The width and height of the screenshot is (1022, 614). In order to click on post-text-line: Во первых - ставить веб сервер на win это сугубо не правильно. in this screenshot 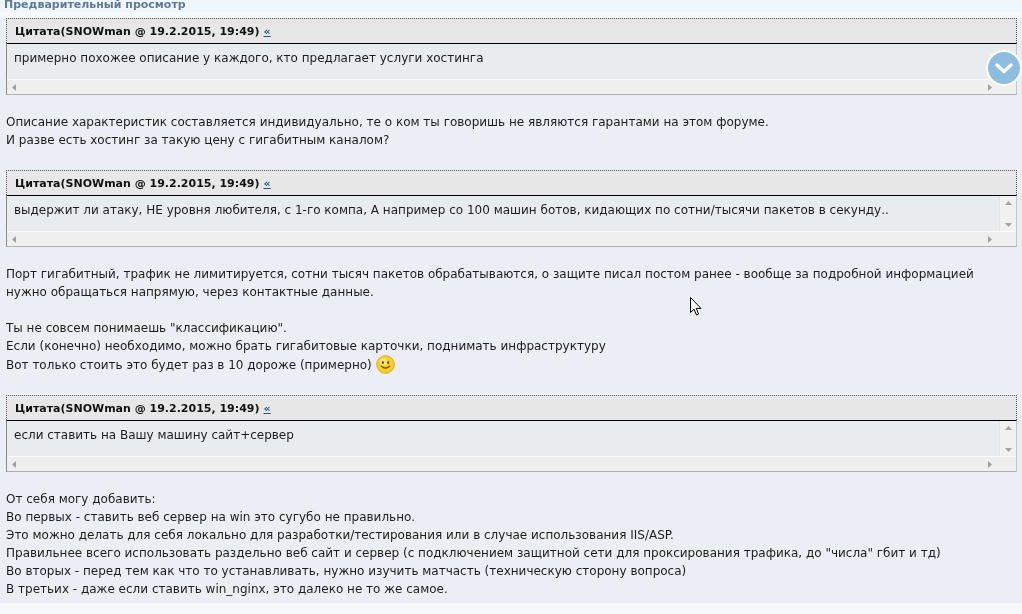, I will do `click(211, 517)`.